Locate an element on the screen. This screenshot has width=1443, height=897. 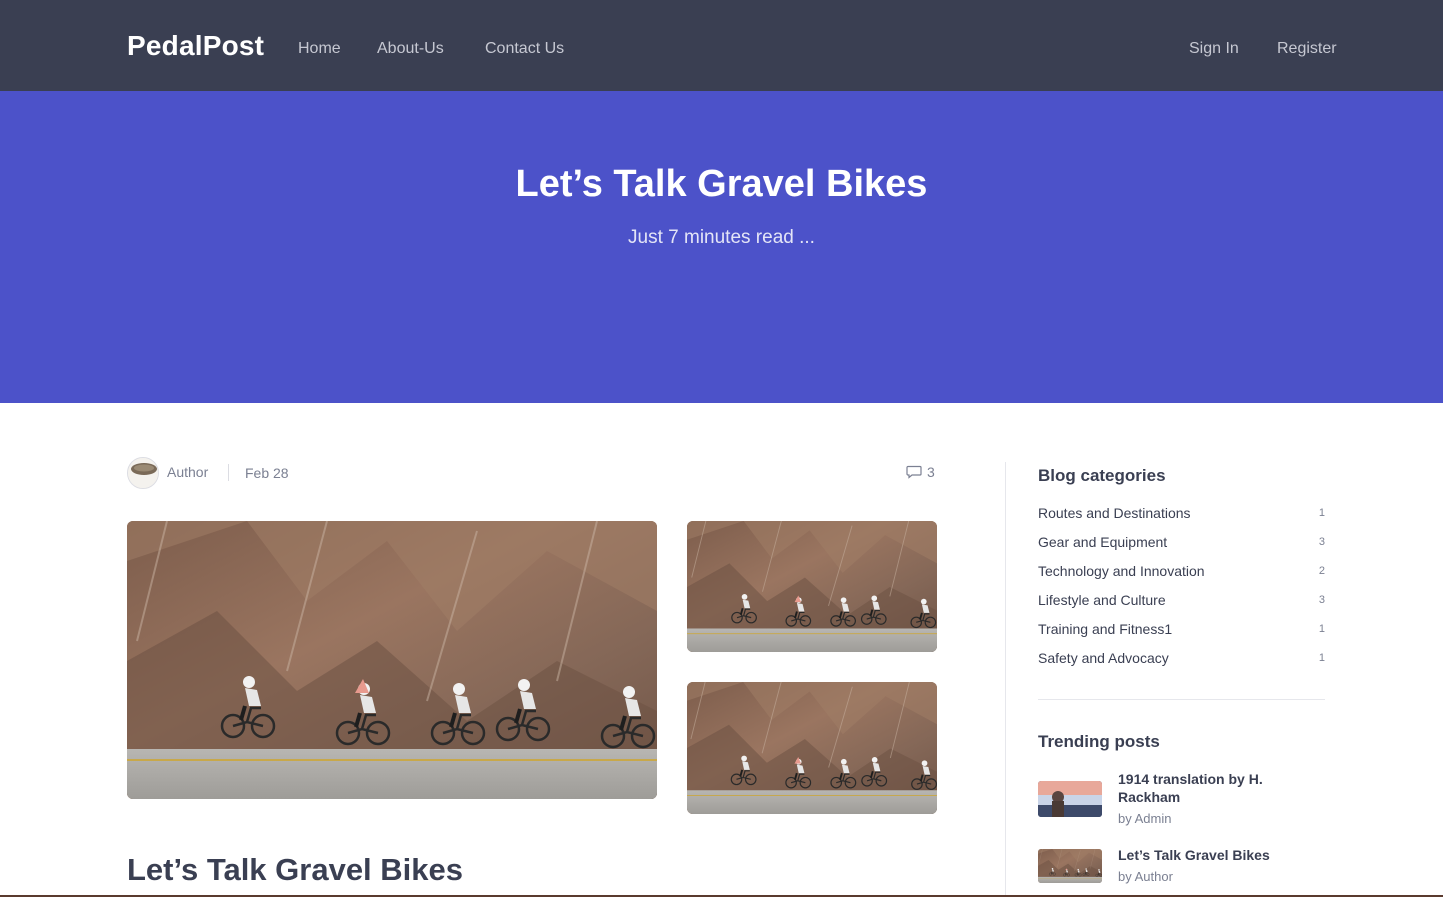
author-avatar is located at coordinates (143, 473).